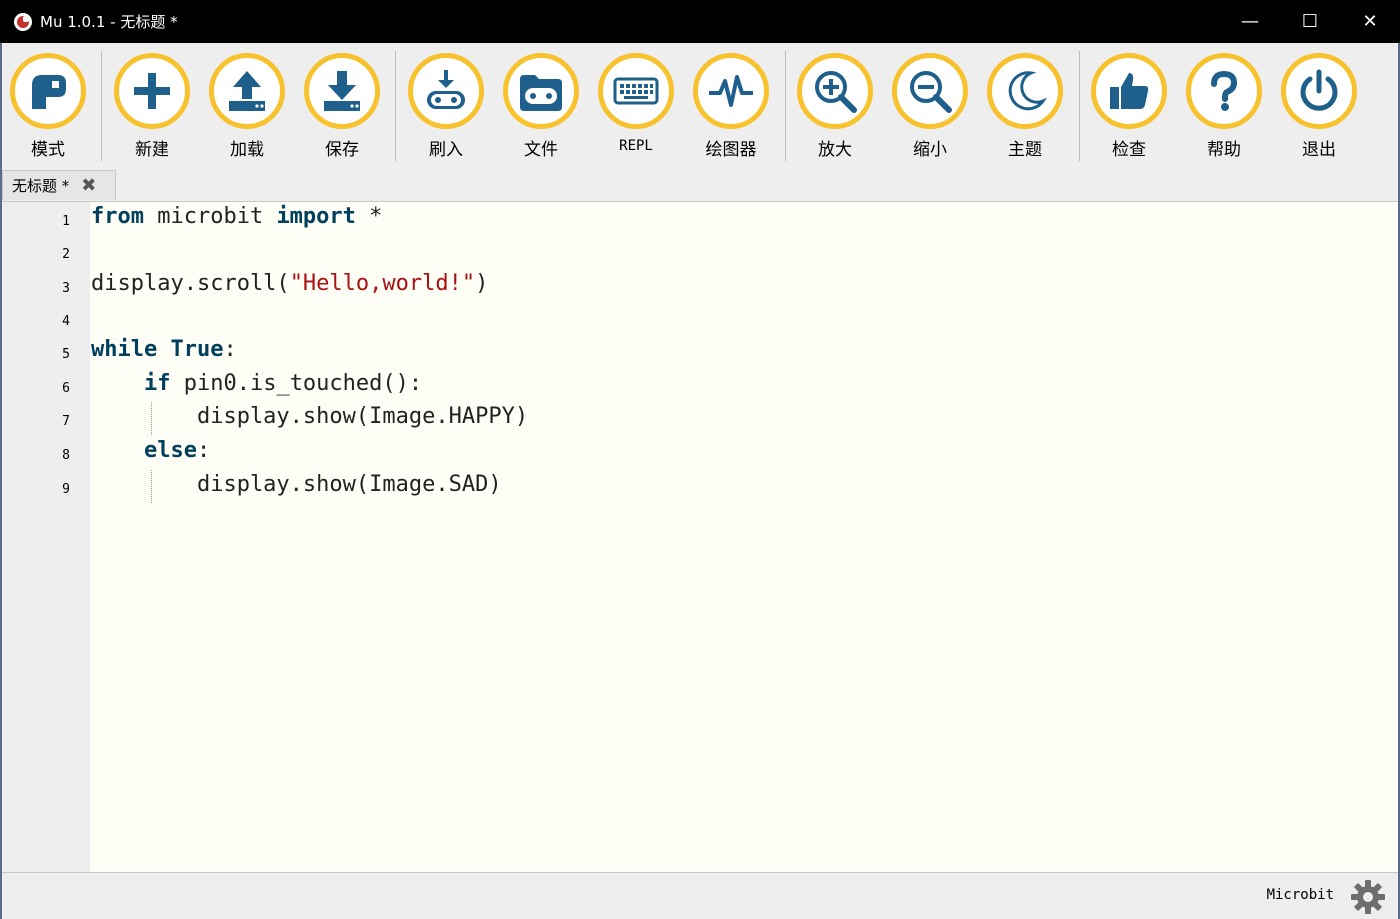 Image resolution: width=1400 pixels, height=919 pixels. I want to click on flash-button: 刷入, so click(446, 109).